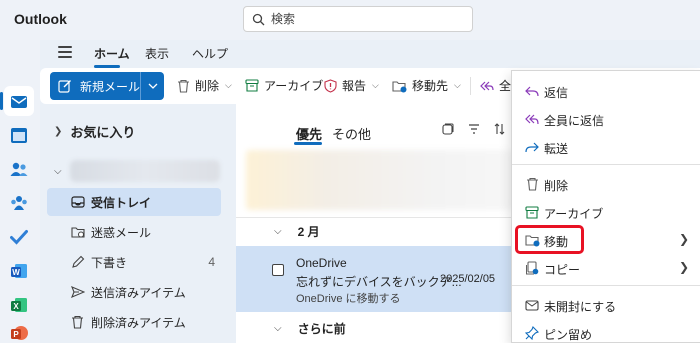  I want to click on pencil-icon, so click(78, 262).